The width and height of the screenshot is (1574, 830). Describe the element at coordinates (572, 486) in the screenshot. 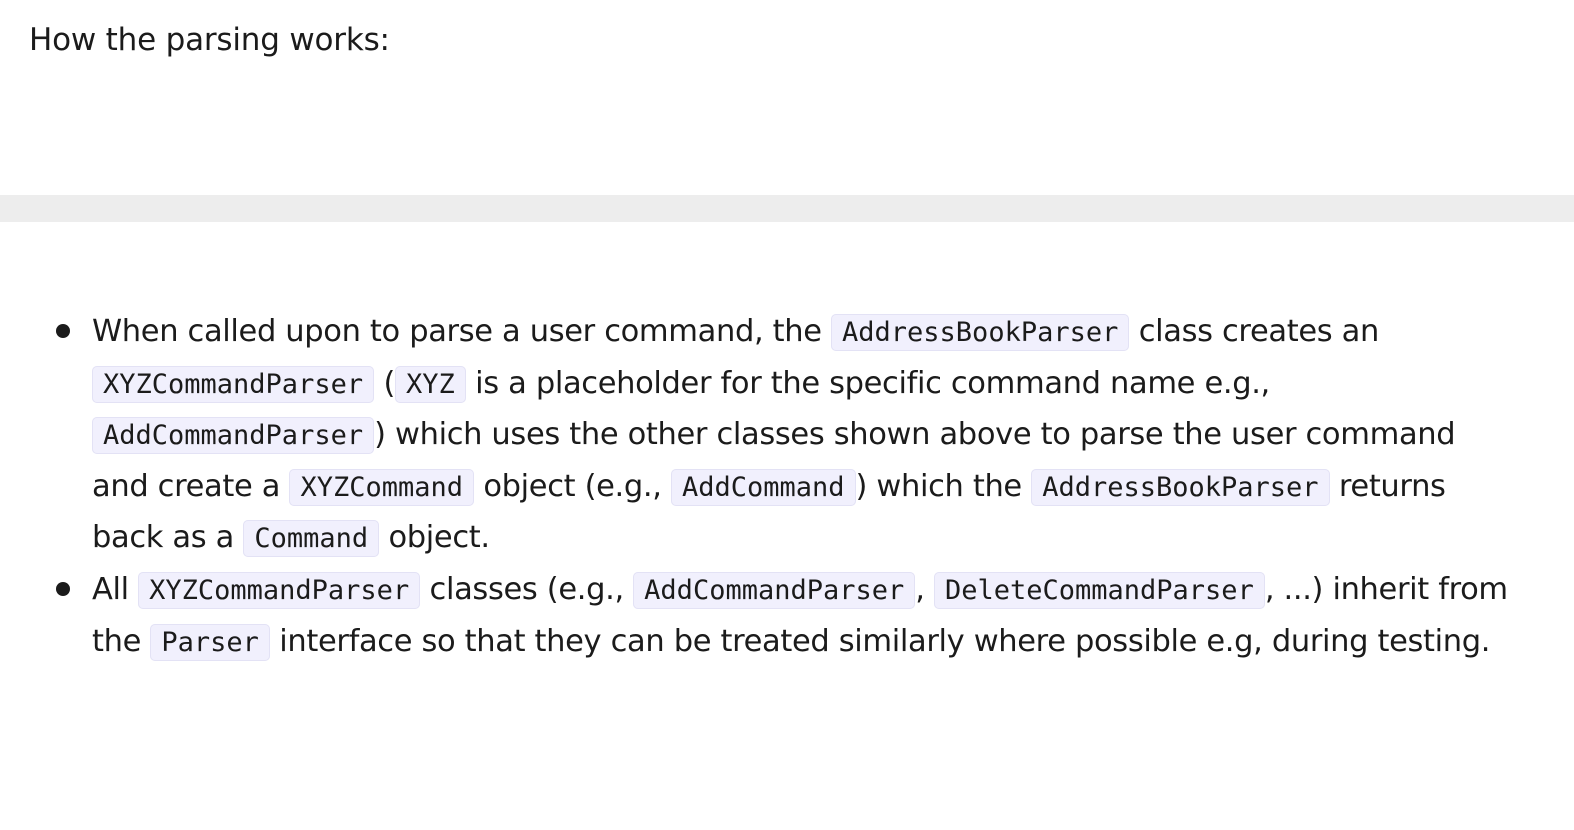

I see `text-fragment: object (e.g.,` at that location.